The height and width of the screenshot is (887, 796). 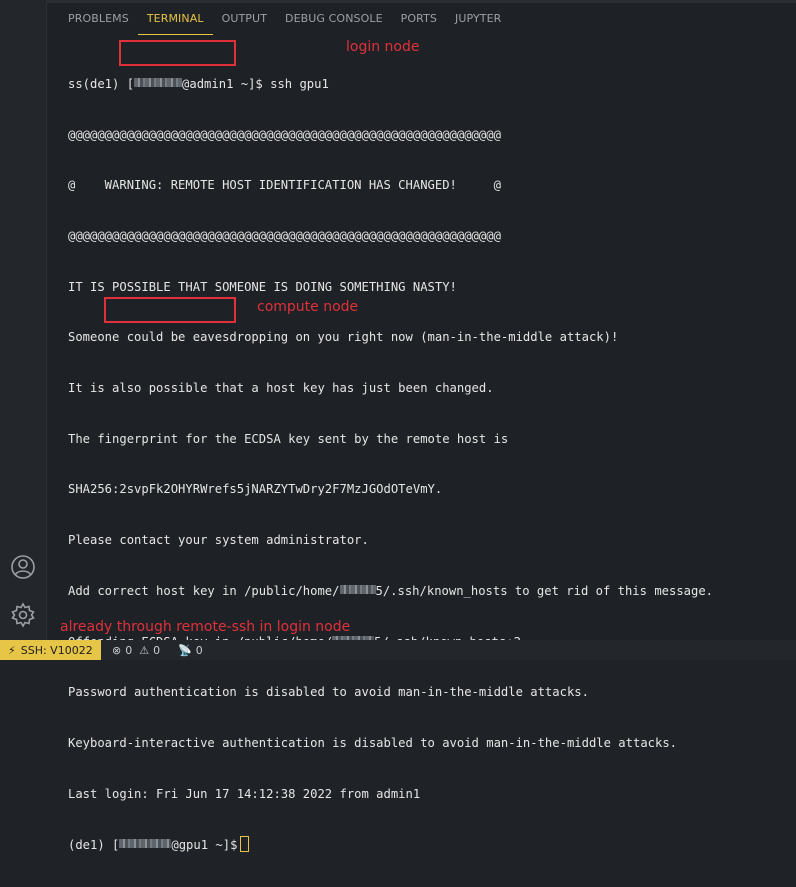 I want to click on tab-jupyter: JUPYTER, so click(x=478, y=21).